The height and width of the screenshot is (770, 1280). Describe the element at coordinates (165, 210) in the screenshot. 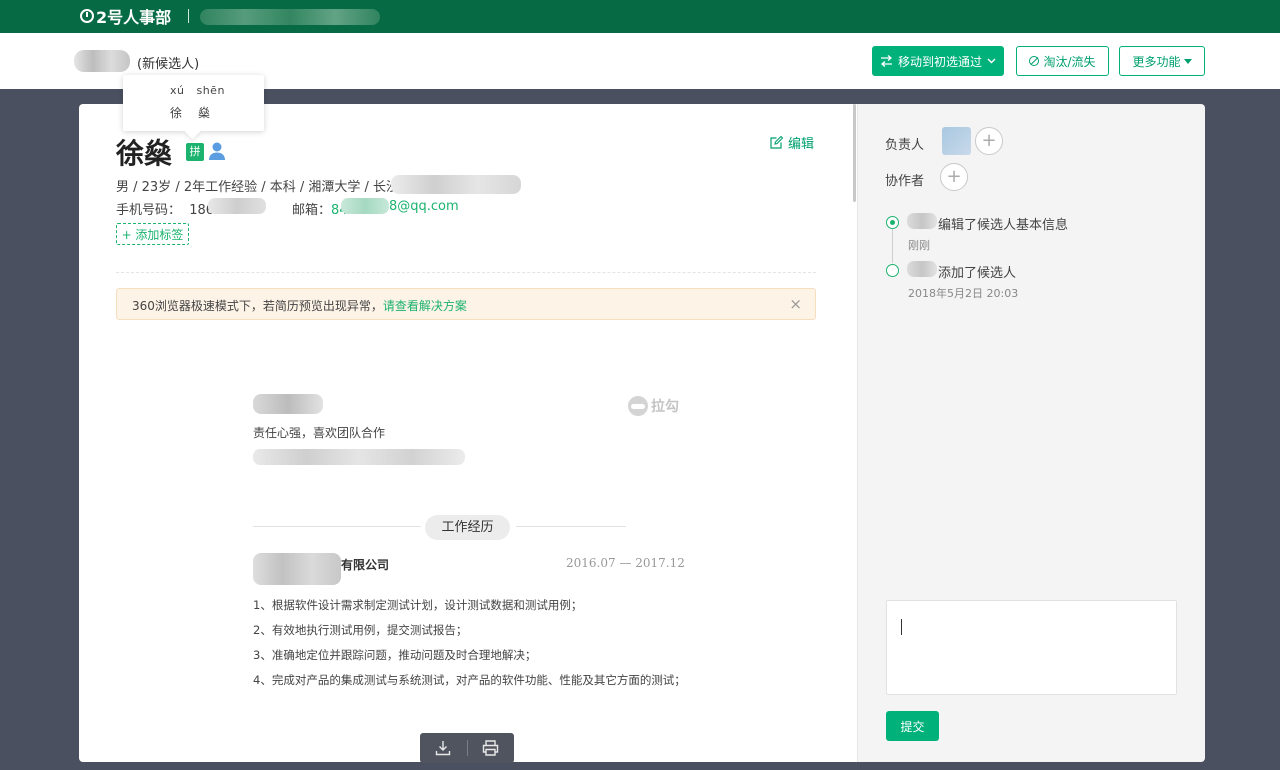

I see `phone-label: 手机号码： 186` at that location.